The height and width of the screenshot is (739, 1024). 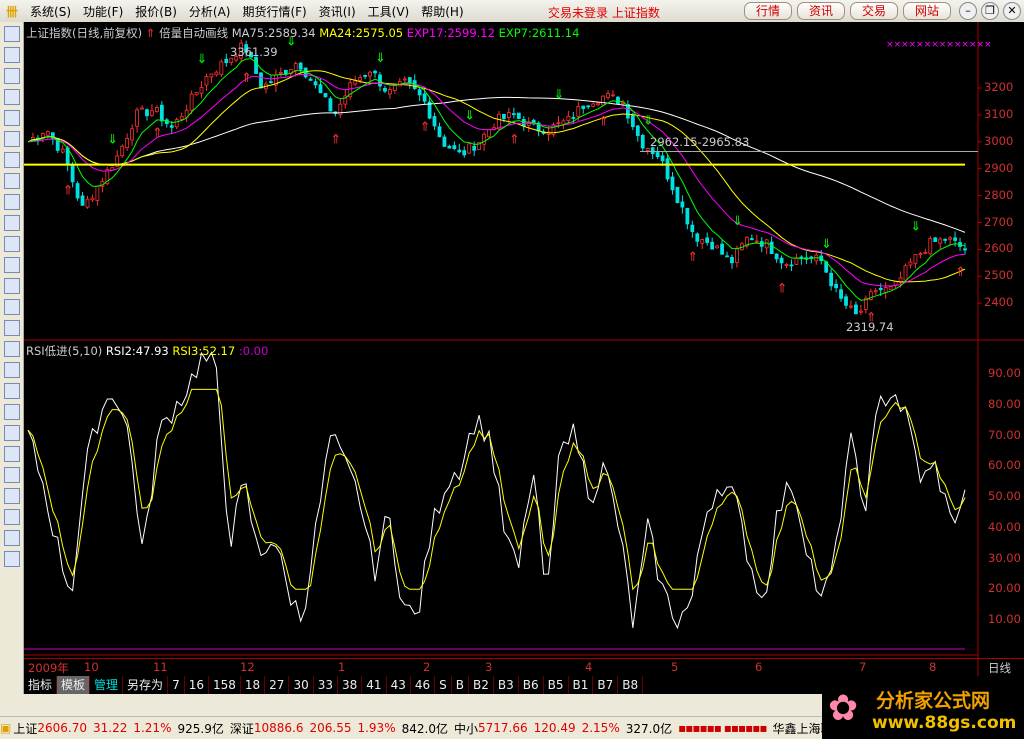 I want to click on price-tick: 2600, so click(x=999, y=248).